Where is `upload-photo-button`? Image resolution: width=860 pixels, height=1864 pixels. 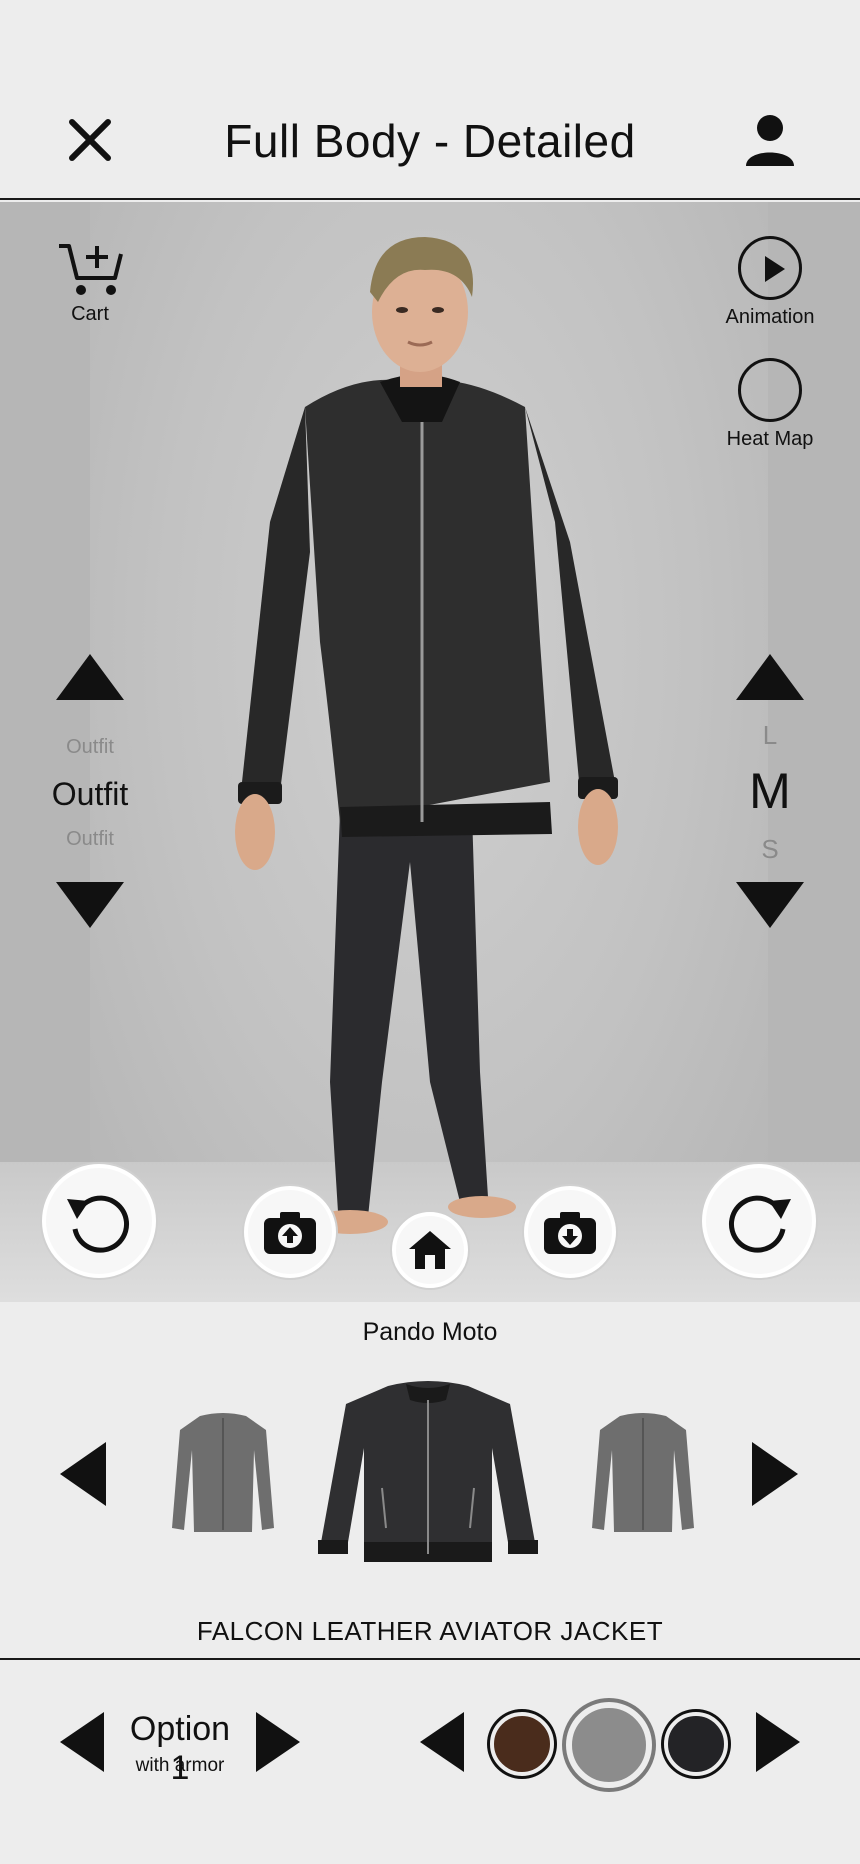 upload-photo-button is located at coordinates (290, 1232).